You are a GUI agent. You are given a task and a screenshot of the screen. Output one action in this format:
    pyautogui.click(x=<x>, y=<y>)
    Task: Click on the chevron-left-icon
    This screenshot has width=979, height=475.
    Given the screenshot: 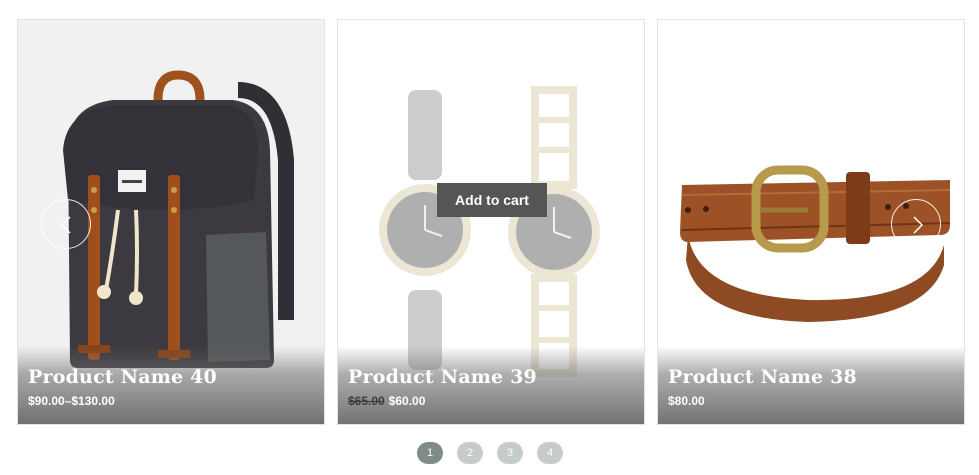 What is the action you would take?
    pyautogui.click(x=65, y=225)
    